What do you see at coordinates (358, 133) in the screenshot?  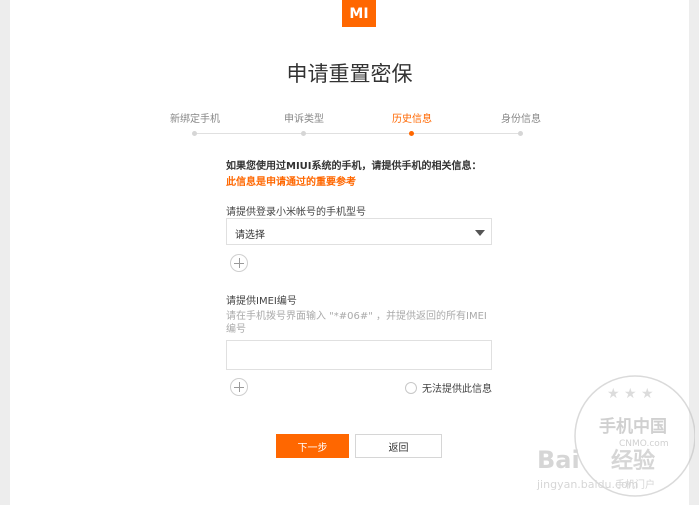 I see `step-line` at bounding box center [358, 133].